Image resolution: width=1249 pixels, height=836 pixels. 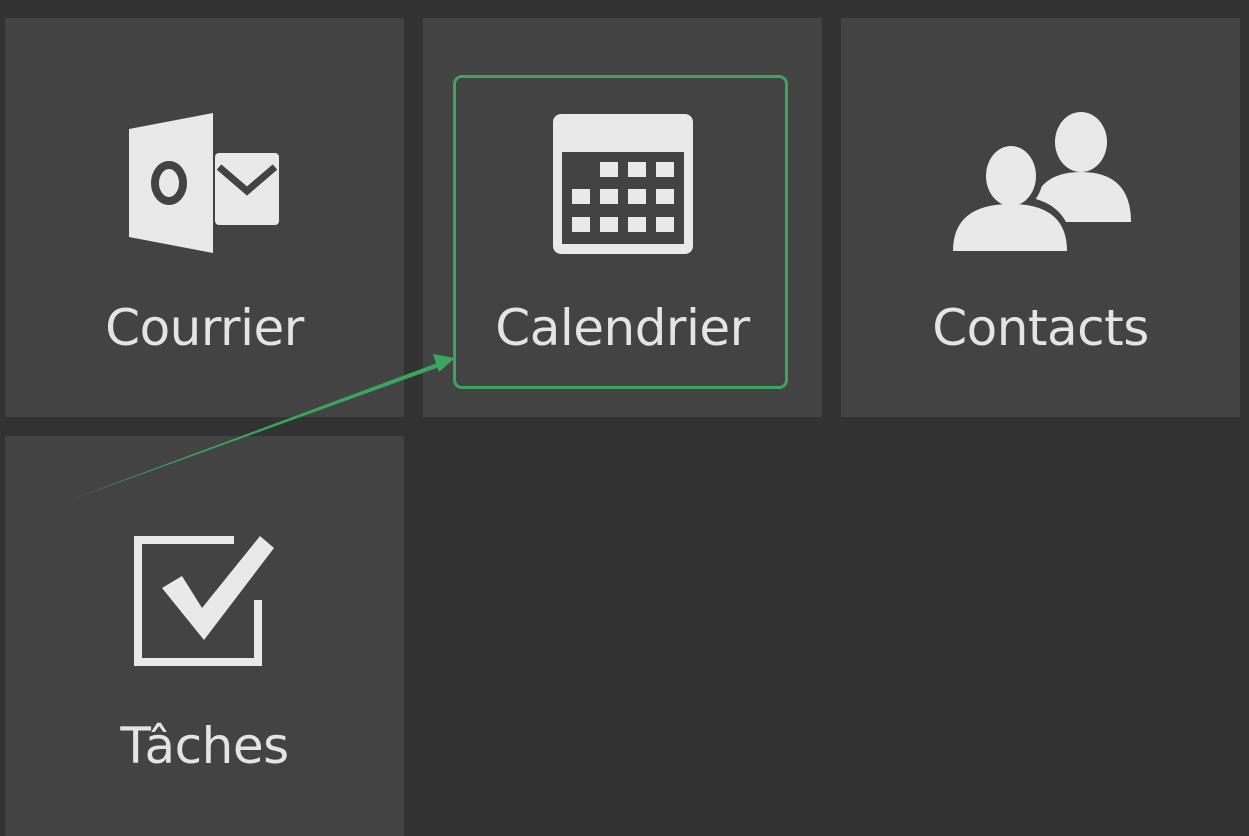 I want to click on tile-label-mail: Courrier, so click(x=204, y=328).